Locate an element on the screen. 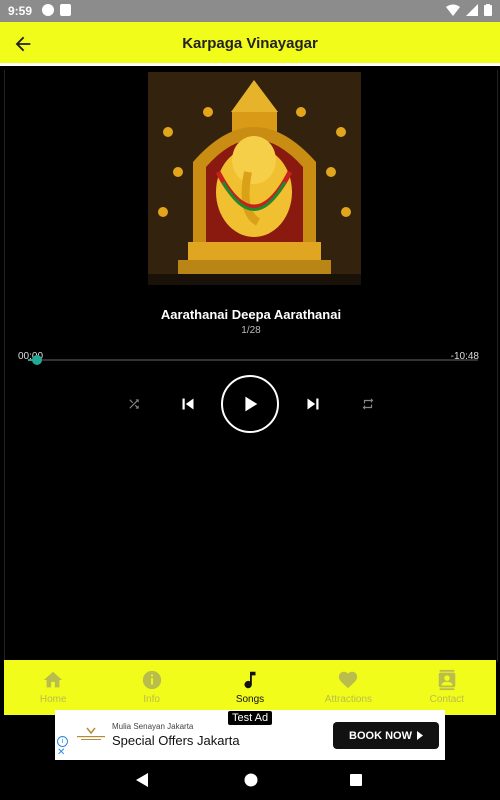  info-icon is located at coordinates (151, 680).